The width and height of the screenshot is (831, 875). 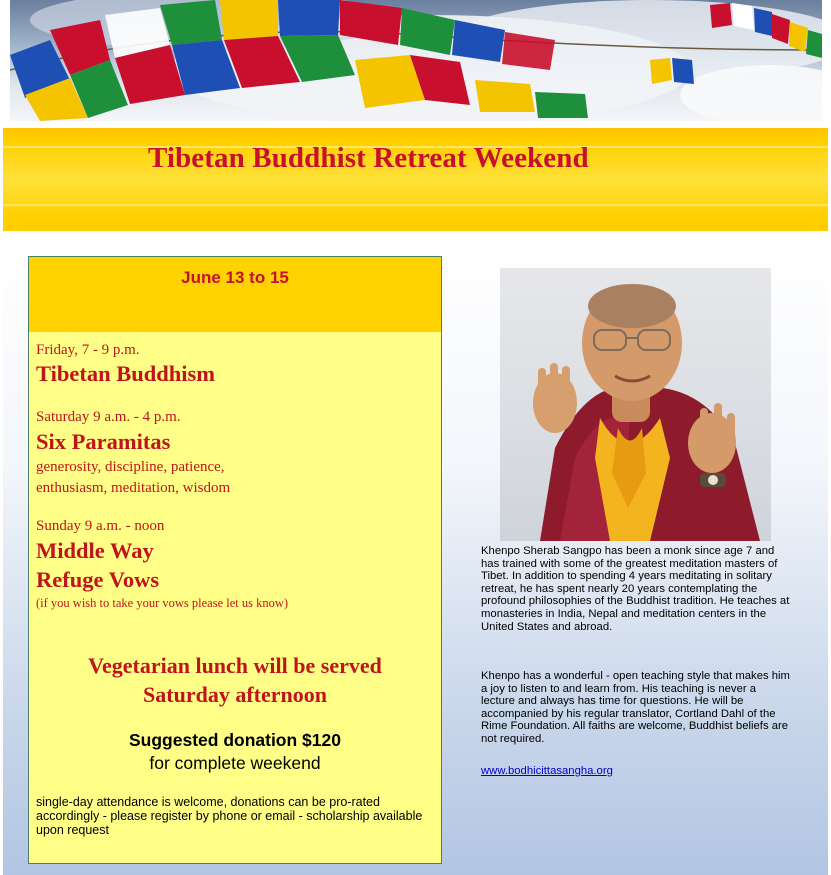 I want to click on session-time-sunday: Sunday 9 a.m. - noon, so click(x=100, y=526).